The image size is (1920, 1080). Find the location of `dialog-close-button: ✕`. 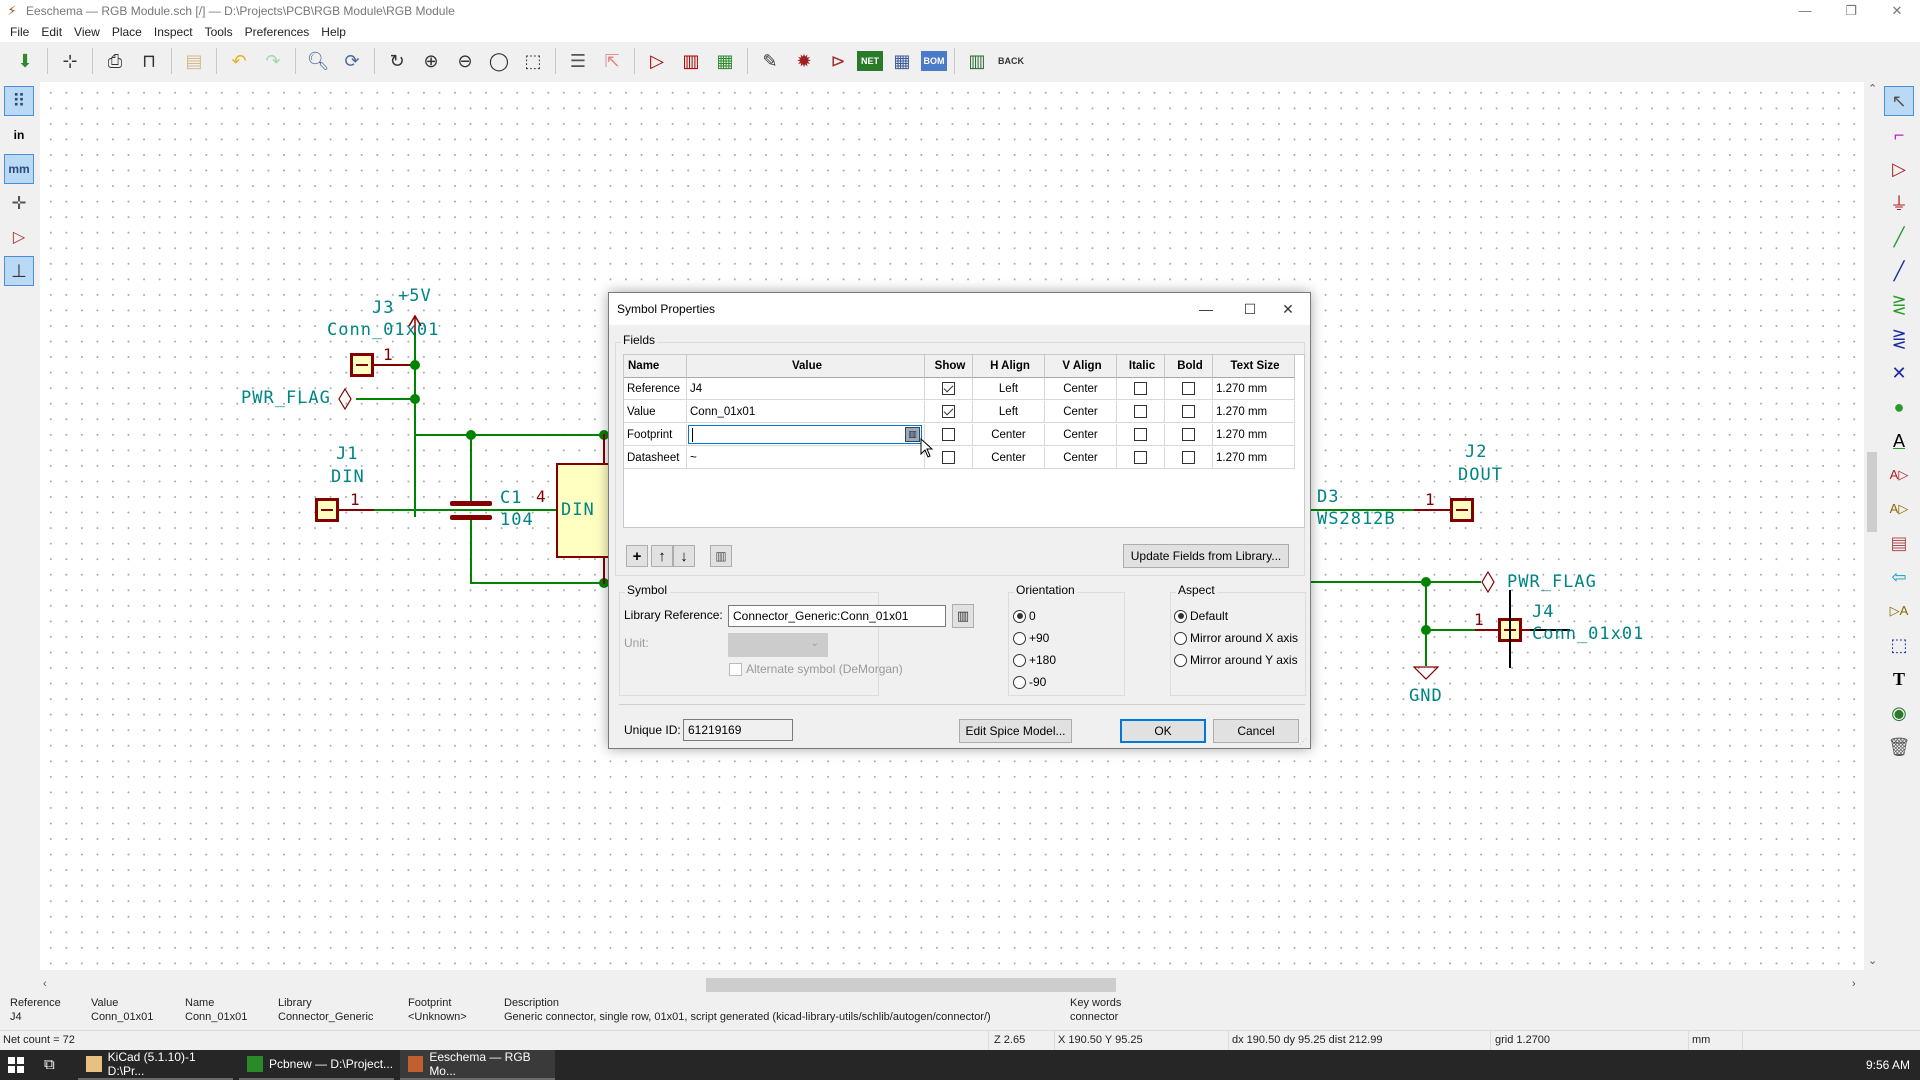

dialog-close-button: ✕ is located at coordinates (1288, 309).